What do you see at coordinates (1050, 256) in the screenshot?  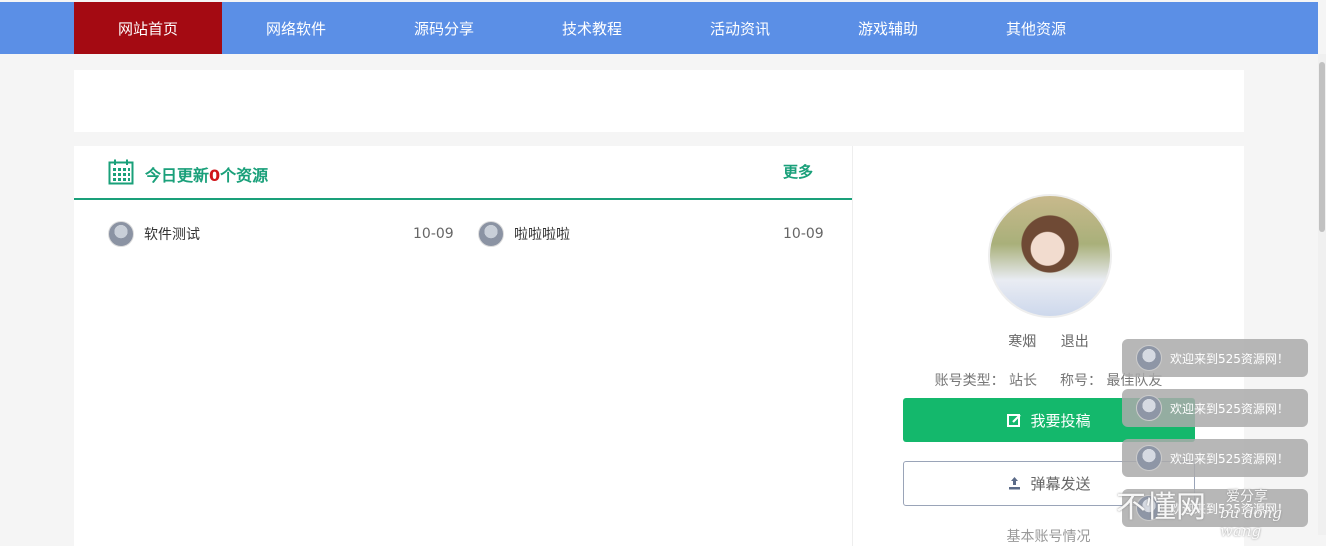 I see `user-avatar` at bounding box center [1050, 256].